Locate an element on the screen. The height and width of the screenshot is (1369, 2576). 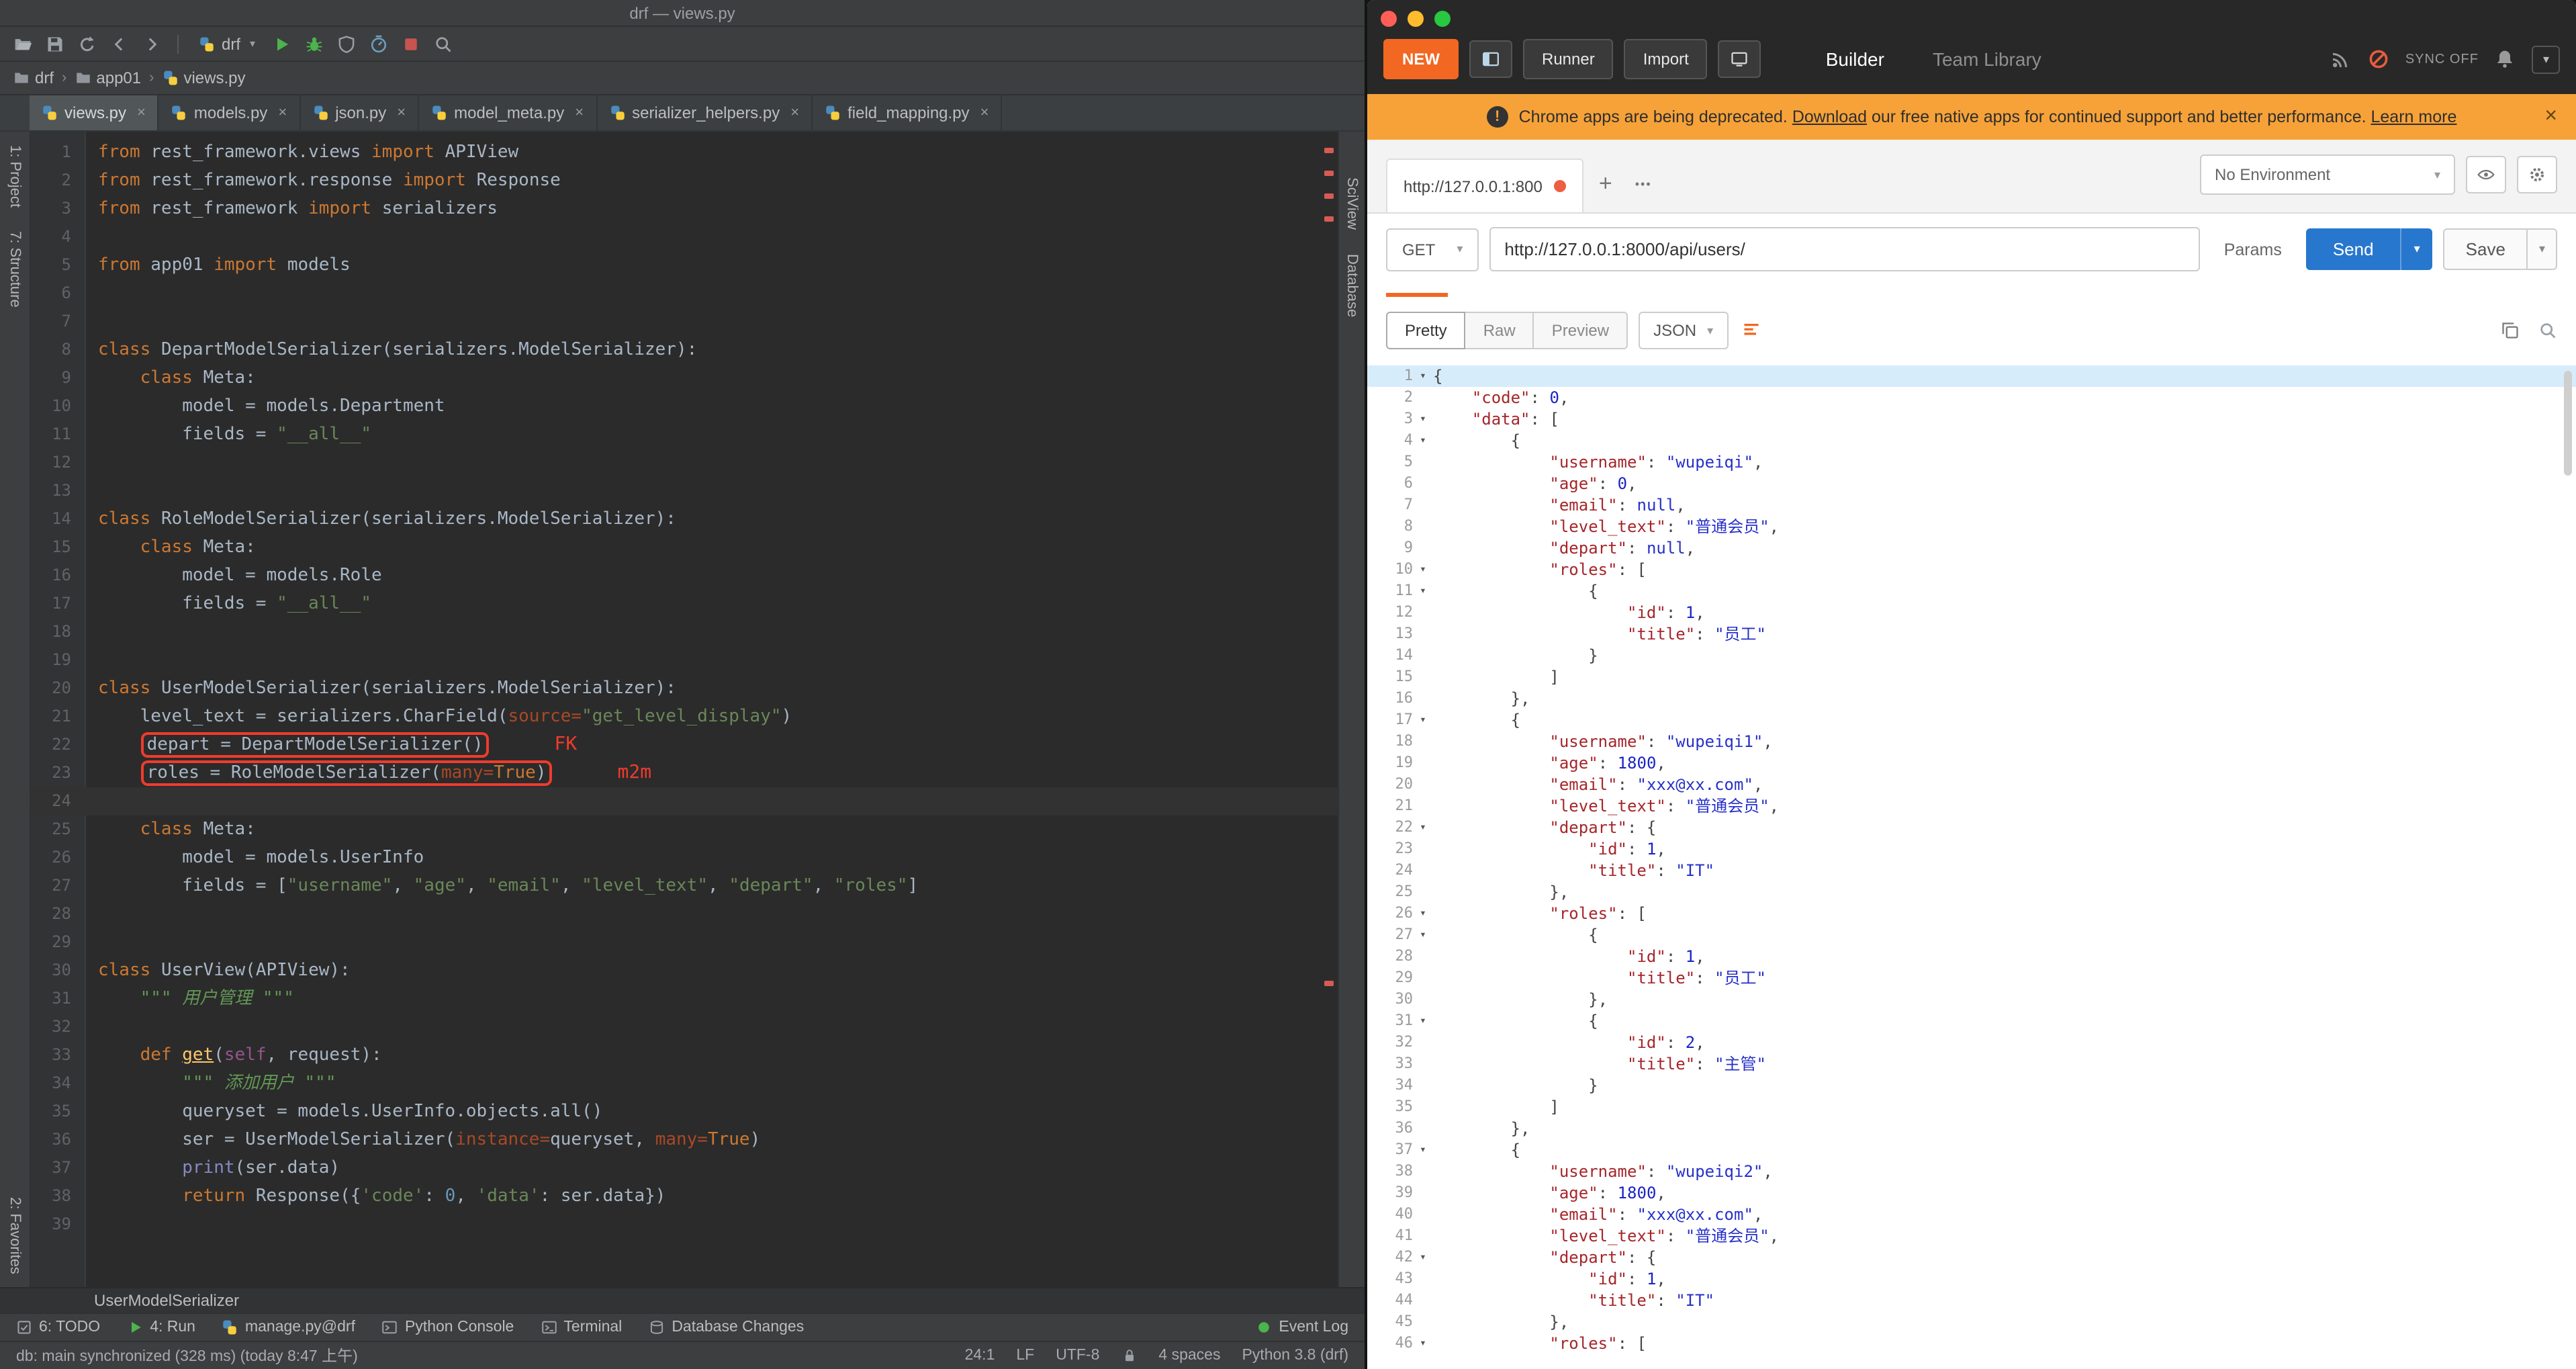
url-input is located at coordinates (1844, 249).